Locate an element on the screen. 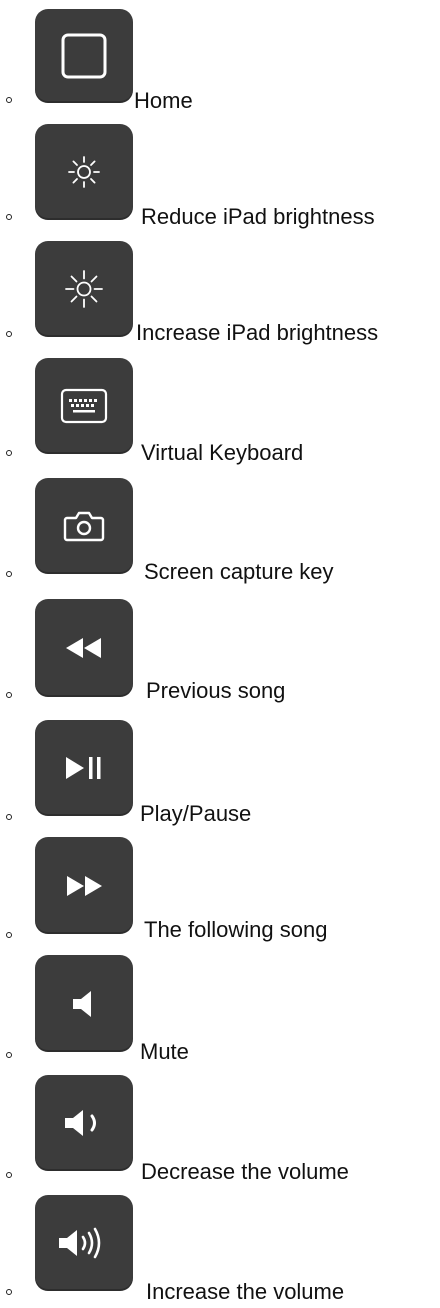  fast-forward-icon is located at coordinates (84, 885).